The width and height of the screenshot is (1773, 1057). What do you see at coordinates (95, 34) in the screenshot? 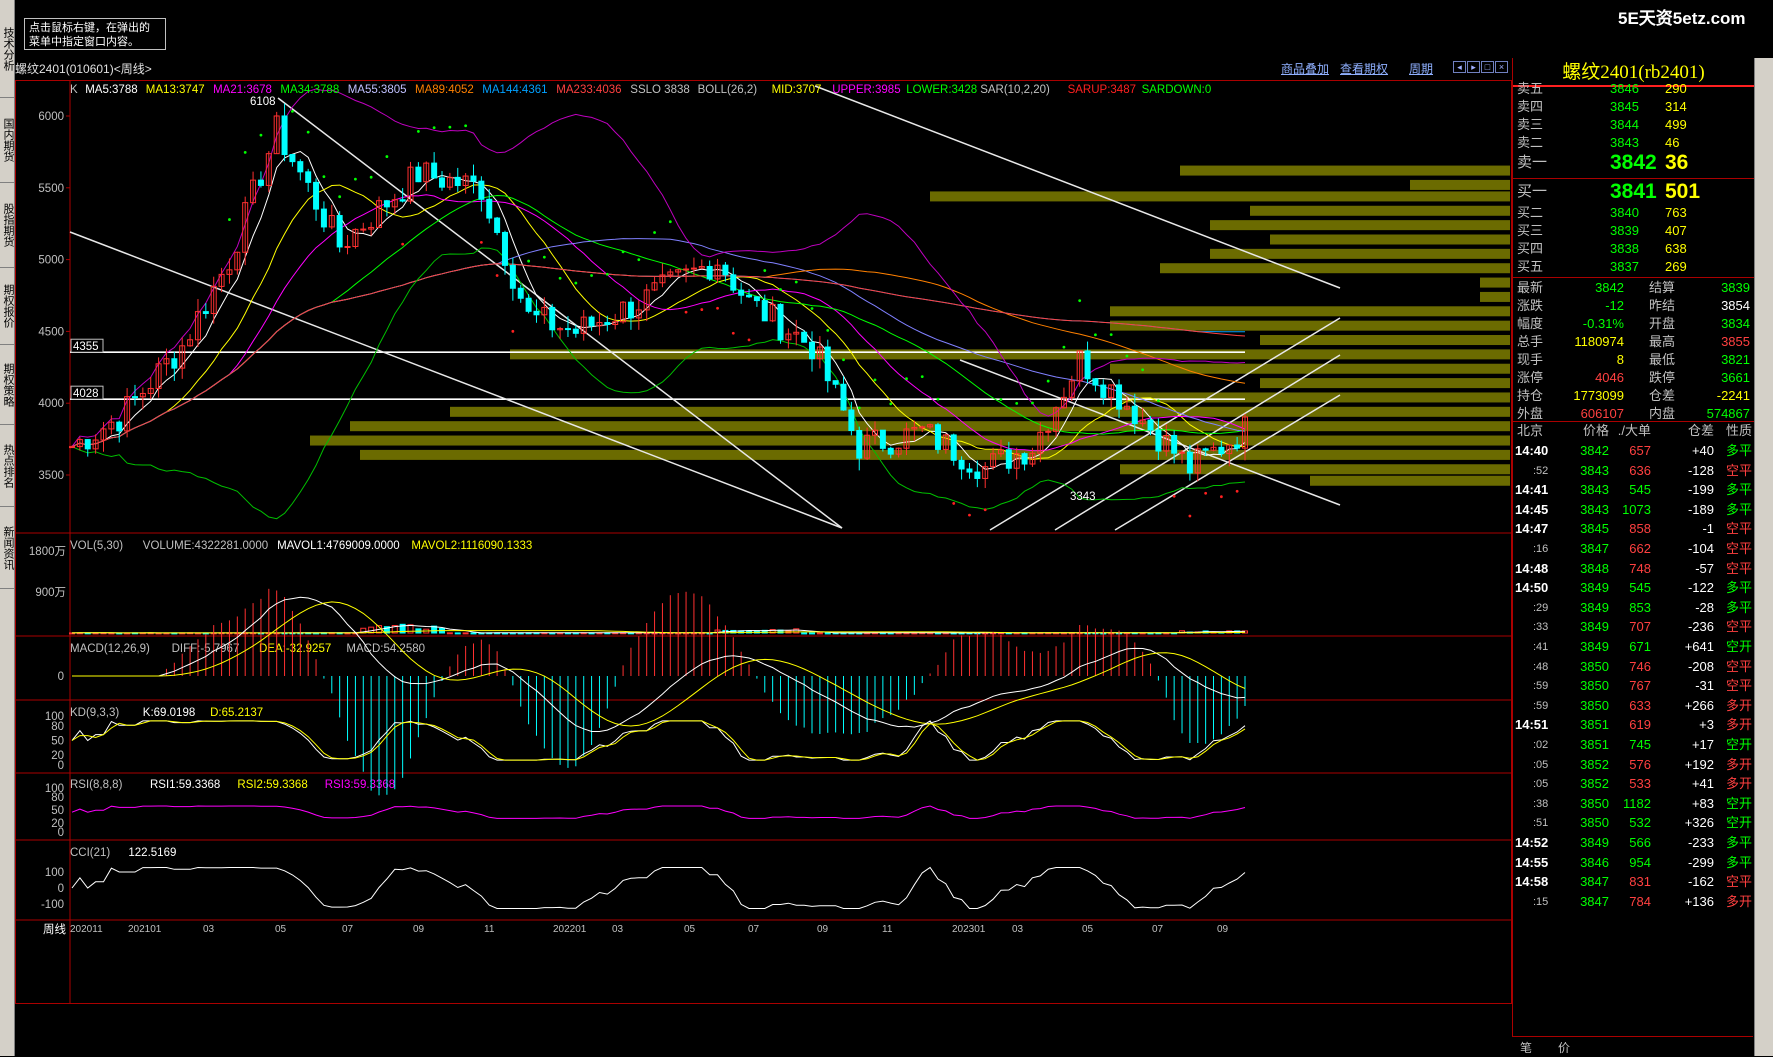
I see `hint-tooltip: 点击鼠标右键，在弹出的 菜单中指定窗口内容。` at bounding box center [95, 34].